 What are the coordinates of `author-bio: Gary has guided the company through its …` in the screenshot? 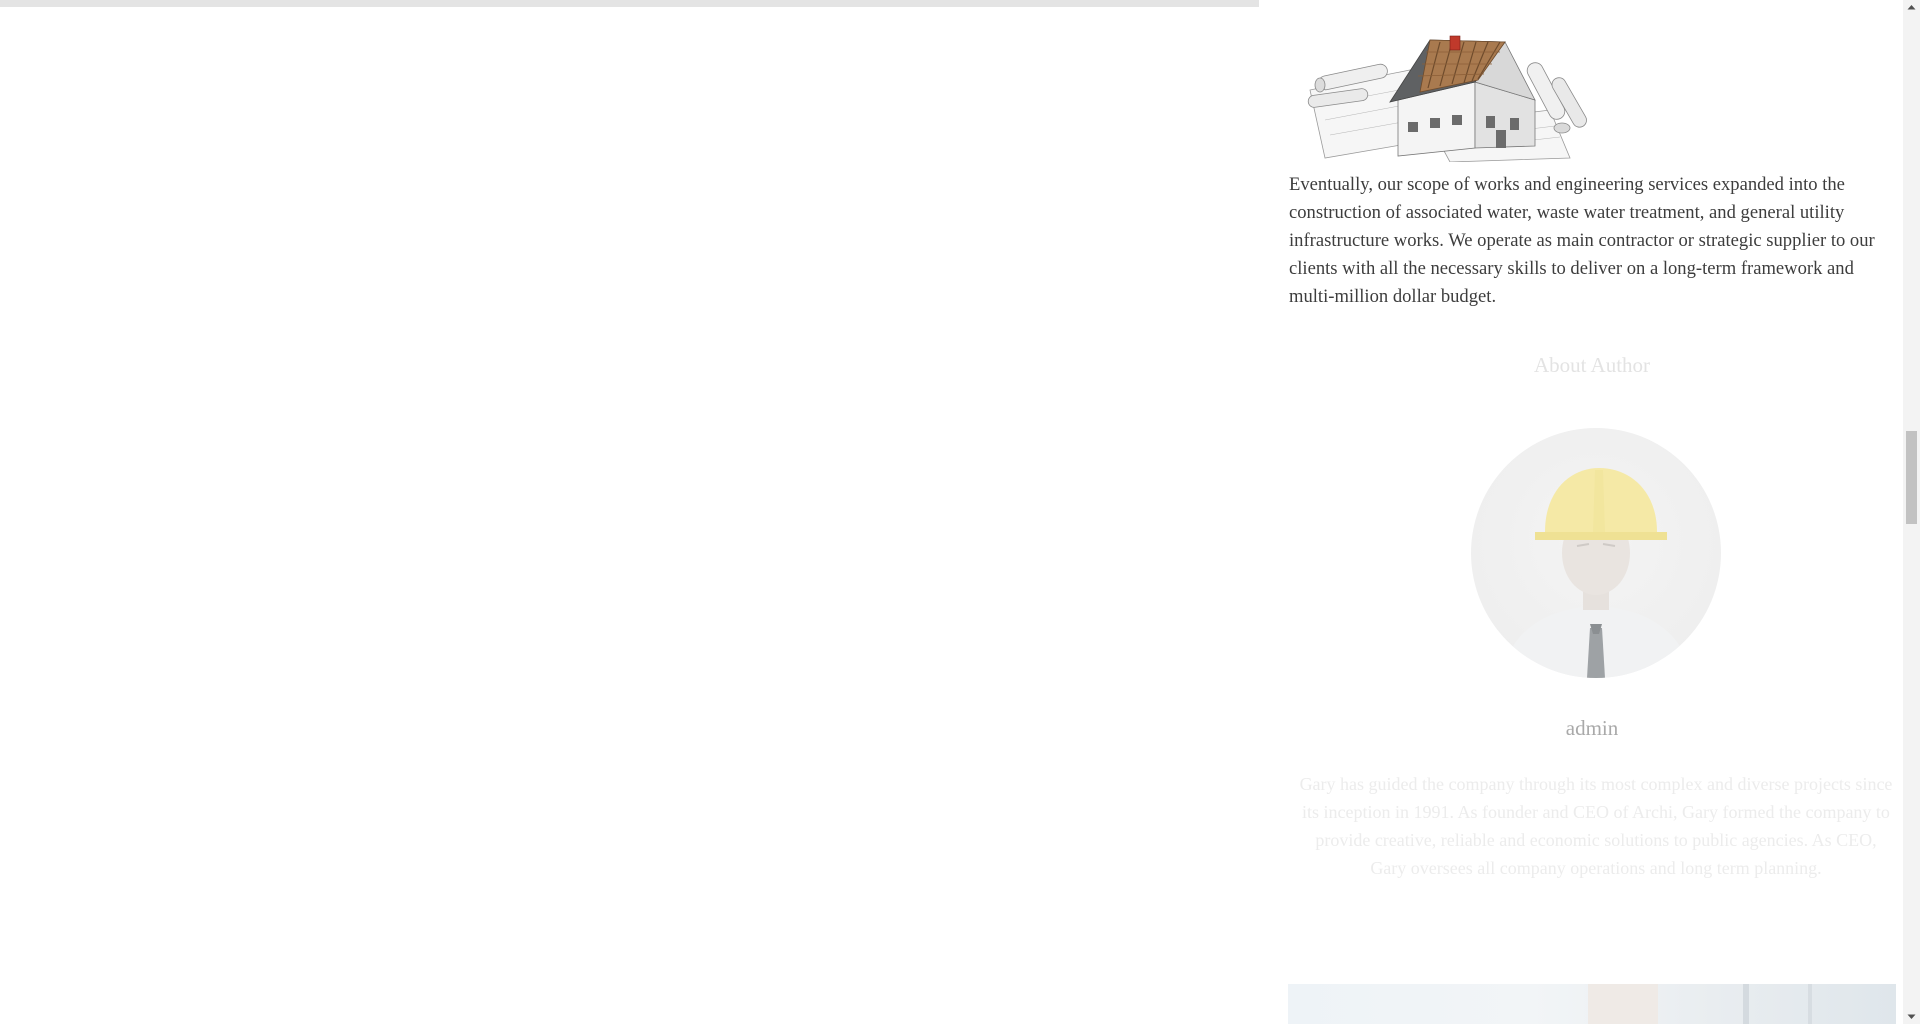 It's located at (1596, 826).